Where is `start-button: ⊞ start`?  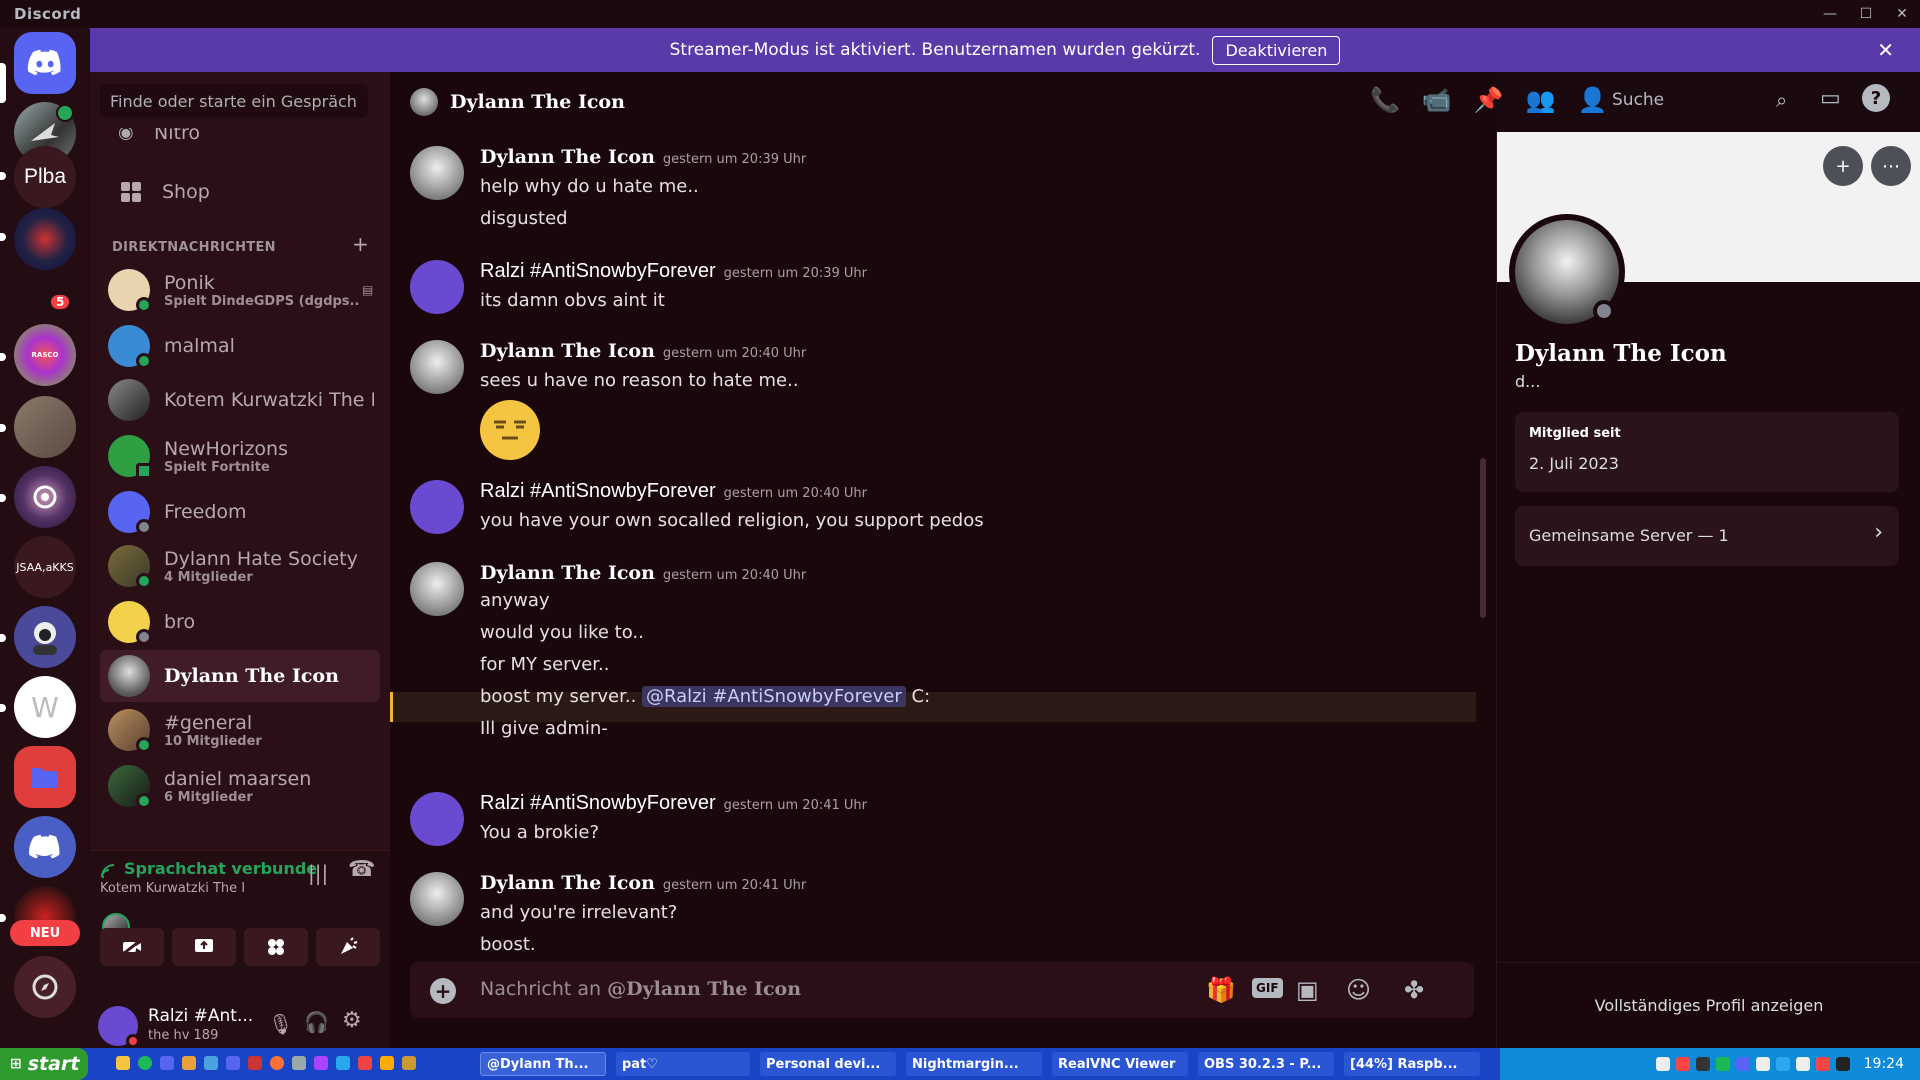 start-button: ⊞ start is located at coordinates (44, 1064).